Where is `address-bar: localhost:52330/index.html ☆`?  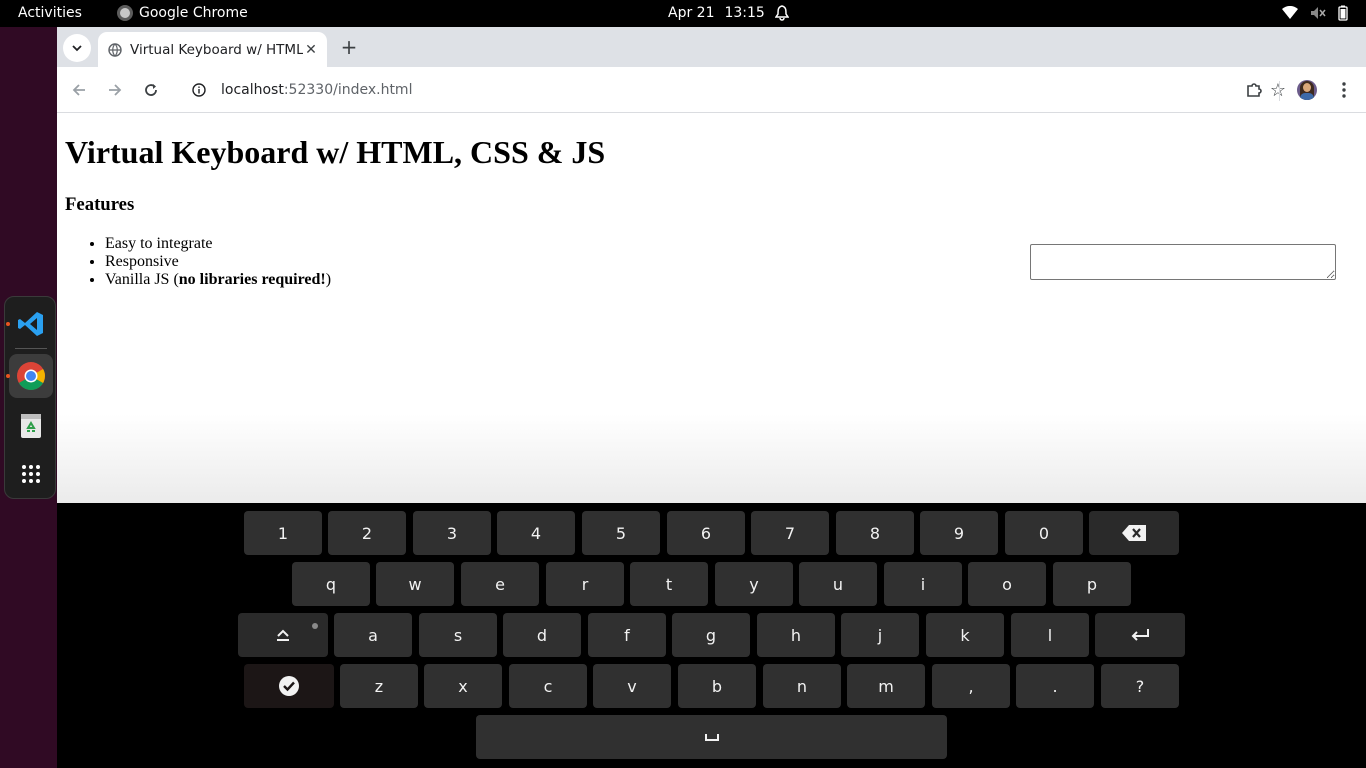
address-bar: localhost:52330/index.html ☆ is located at coordinates (736, 90).